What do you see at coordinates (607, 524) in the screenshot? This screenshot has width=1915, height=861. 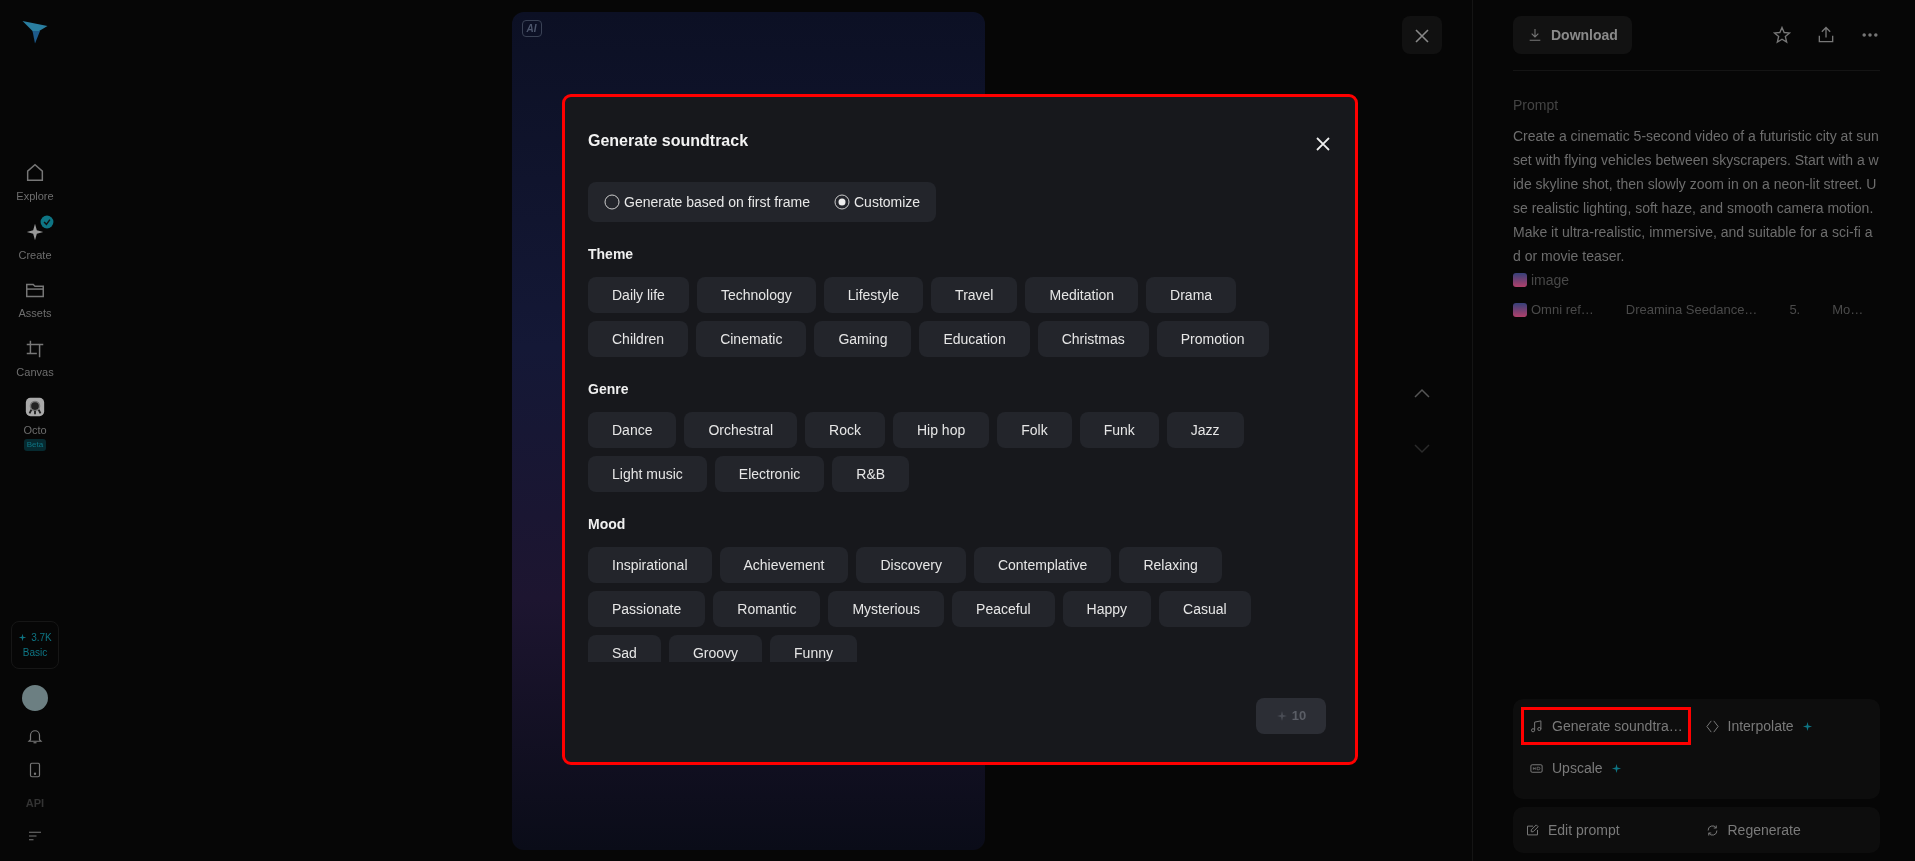 I see `section-title: Mood` at bounding box center [607, 524].